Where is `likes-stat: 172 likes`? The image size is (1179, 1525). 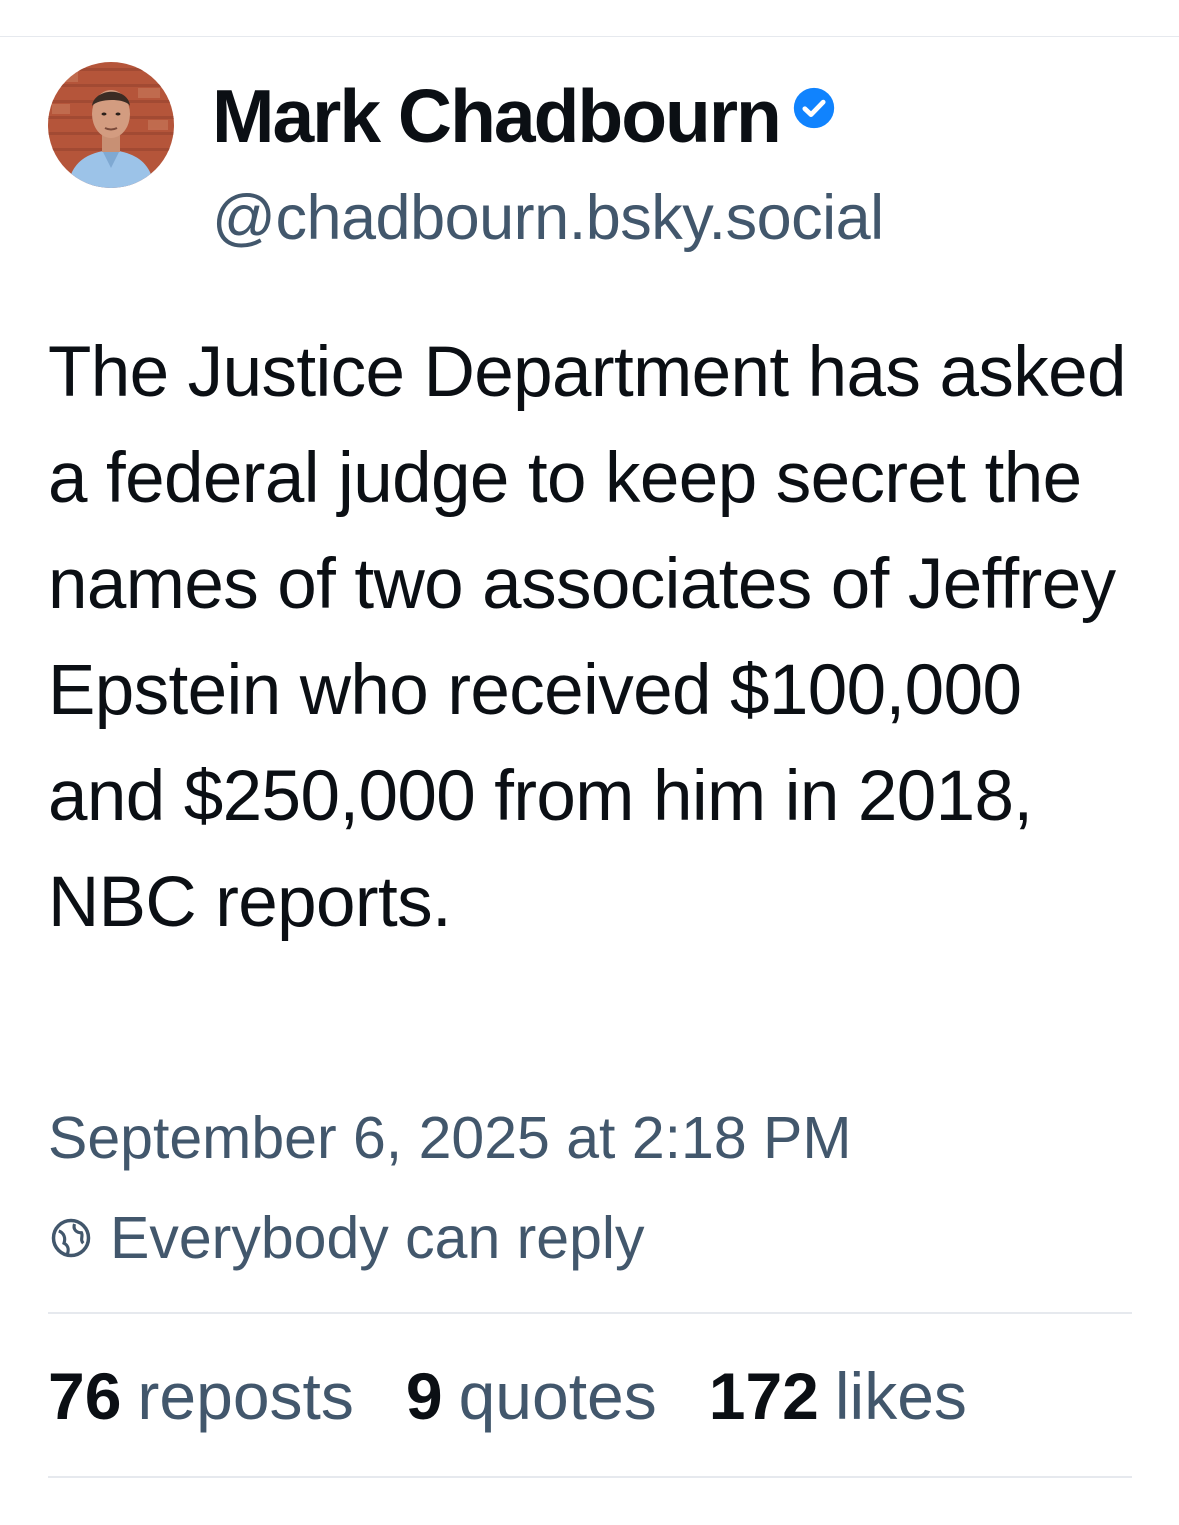 likes-stat: 172 likes is located at coordinates (838, 1396).